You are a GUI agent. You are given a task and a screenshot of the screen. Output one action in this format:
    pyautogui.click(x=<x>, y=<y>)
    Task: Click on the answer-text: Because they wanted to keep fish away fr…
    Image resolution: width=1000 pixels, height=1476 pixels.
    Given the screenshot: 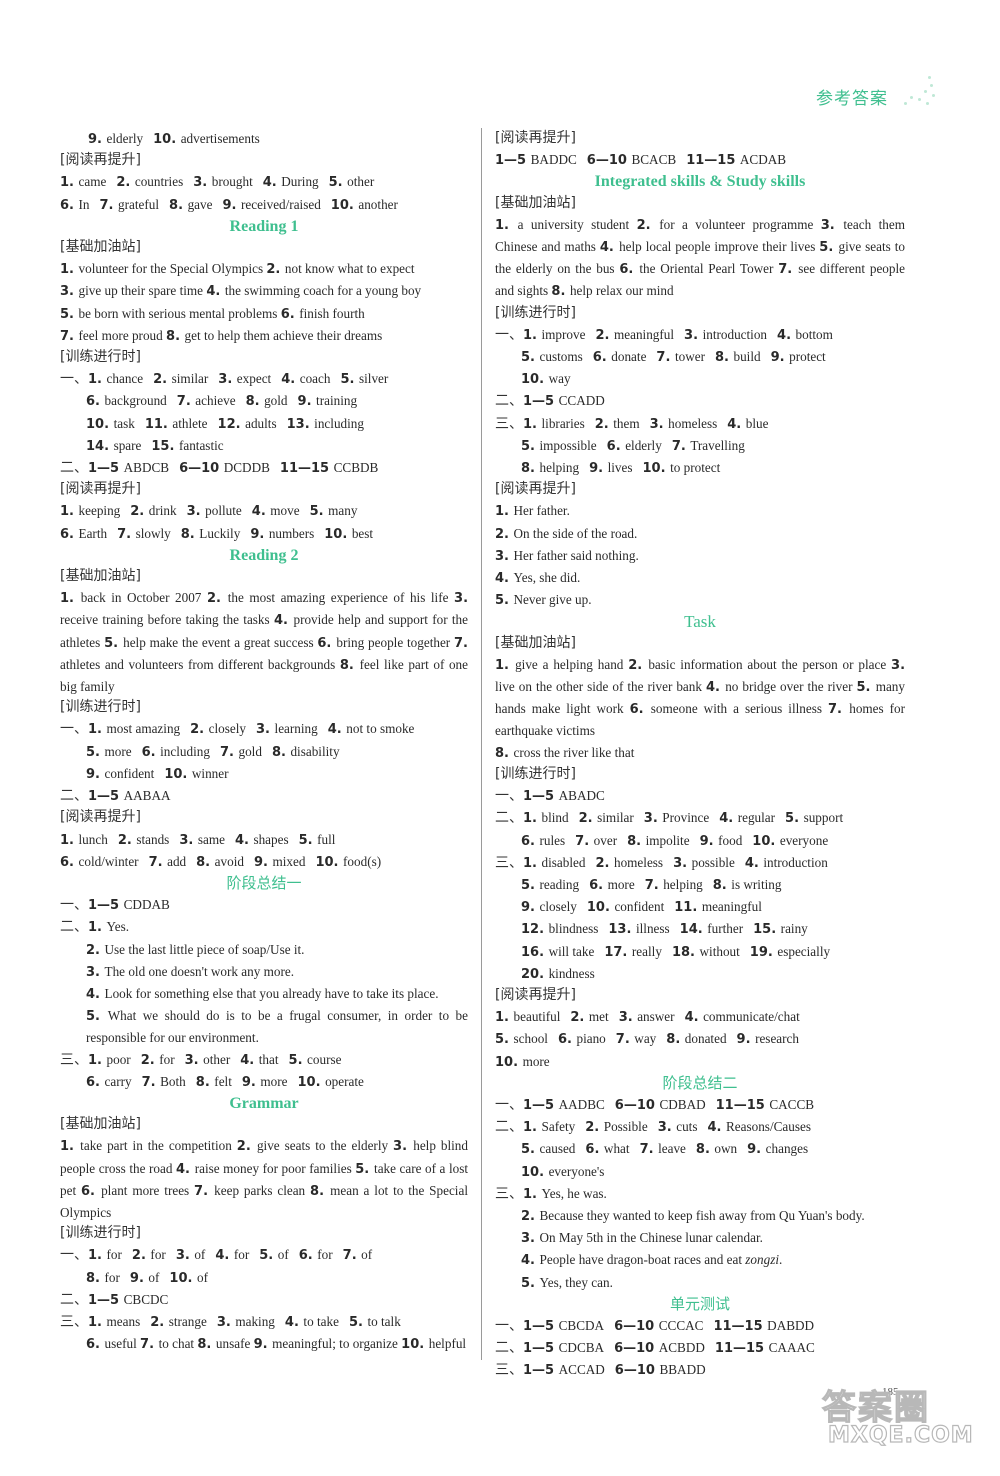 What is the action you would take?
    pyautogui.click(x=702, y=1215)
    